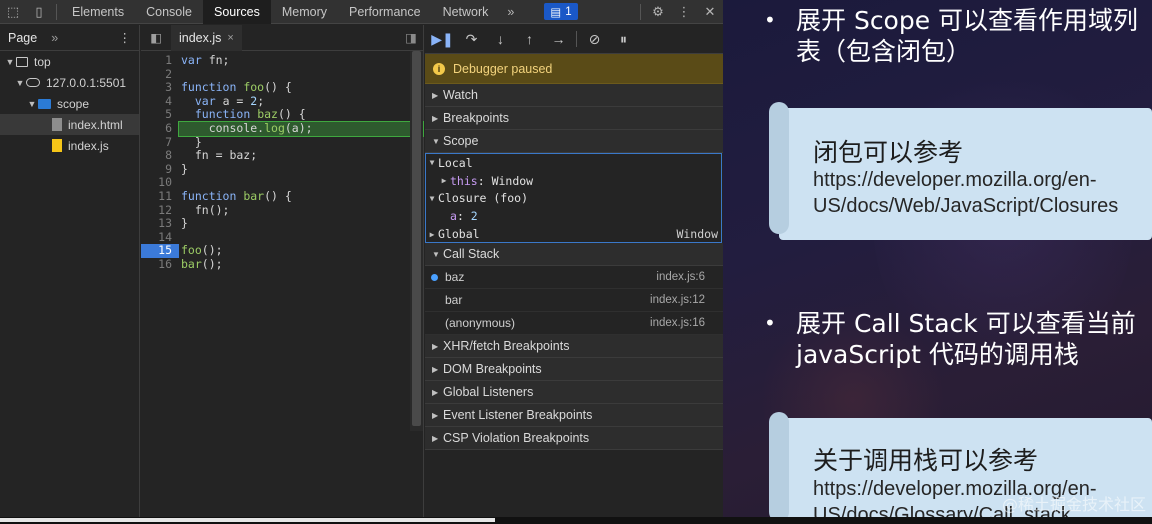  What do you see at coordinates (689, 277) in the screenshot?
I see `frame-location: index.js:6` at bounding box center [689, 277].